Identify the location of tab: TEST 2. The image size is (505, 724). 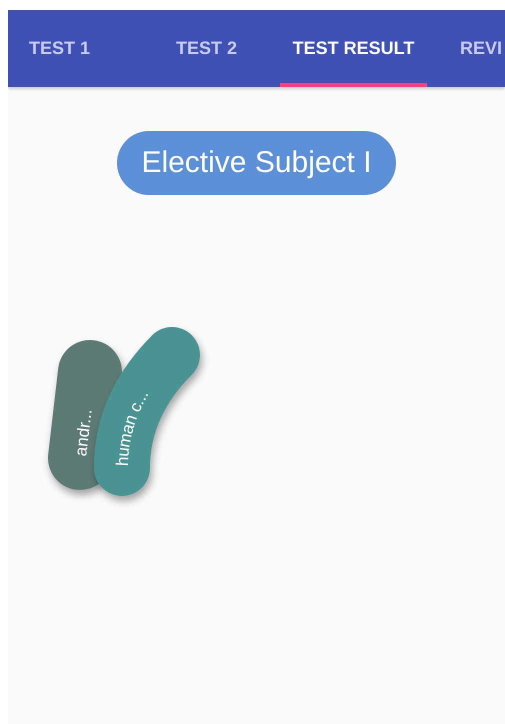
(206, 48).